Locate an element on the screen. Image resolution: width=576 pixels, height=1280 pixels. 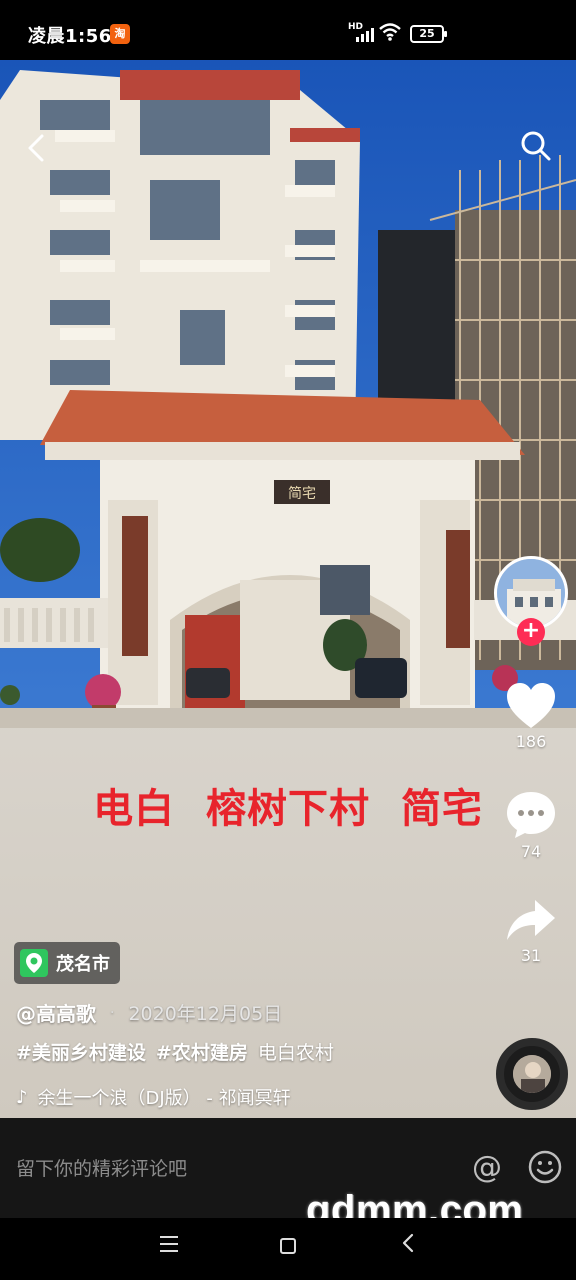
notification-icon: 淘 is located at coordinates (120, 34).